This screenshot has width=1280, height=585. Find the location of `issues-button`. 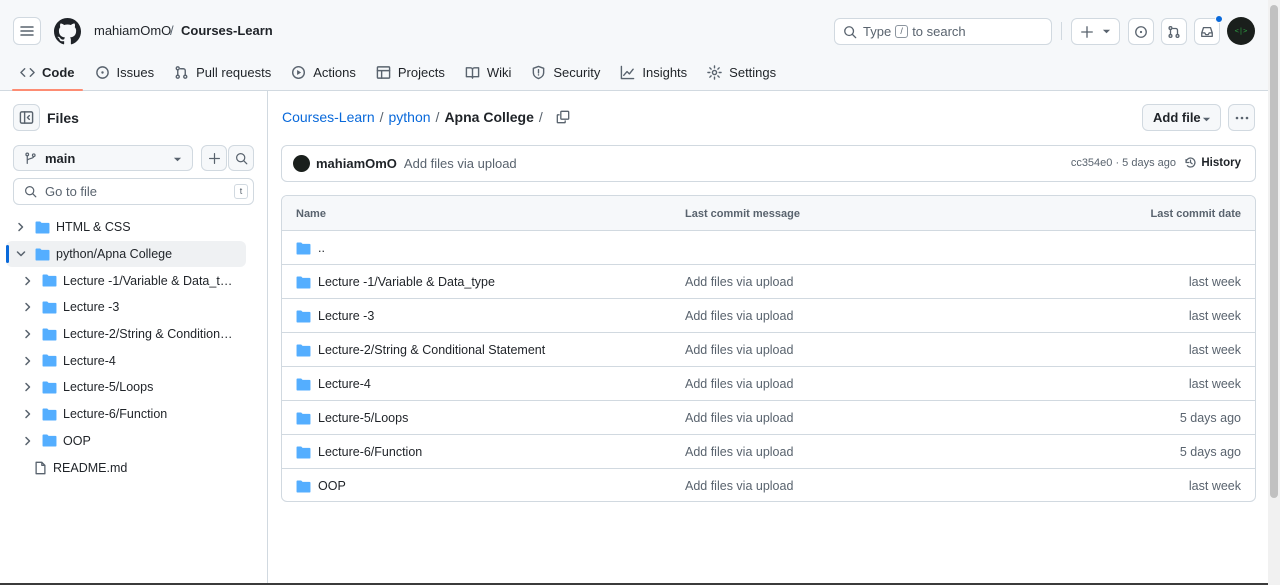

issues-button is located at coordinates (1141, 31).